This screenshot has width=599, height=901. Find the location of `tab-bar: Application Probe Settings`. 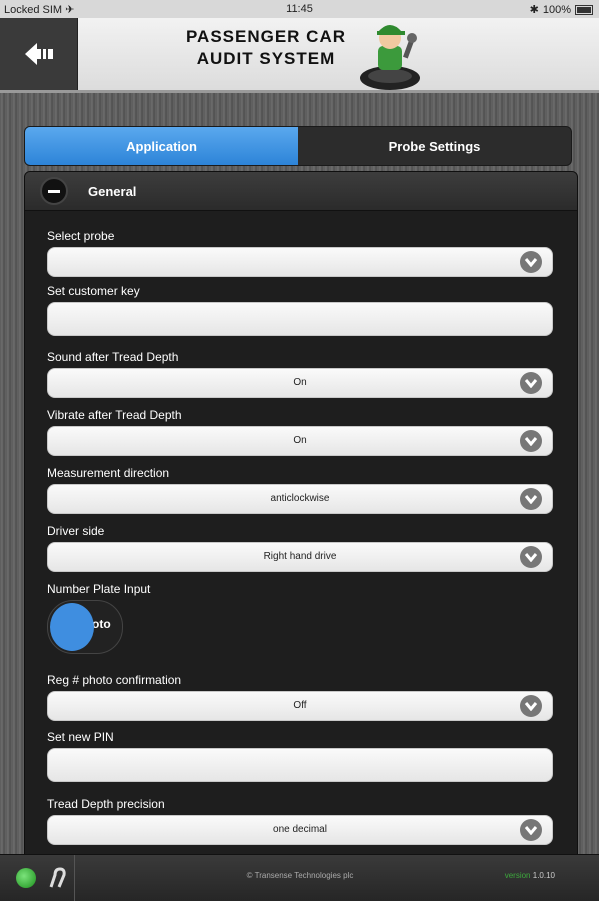

tab-bar: Application Probe Settings is located at coordinates (298, 146).